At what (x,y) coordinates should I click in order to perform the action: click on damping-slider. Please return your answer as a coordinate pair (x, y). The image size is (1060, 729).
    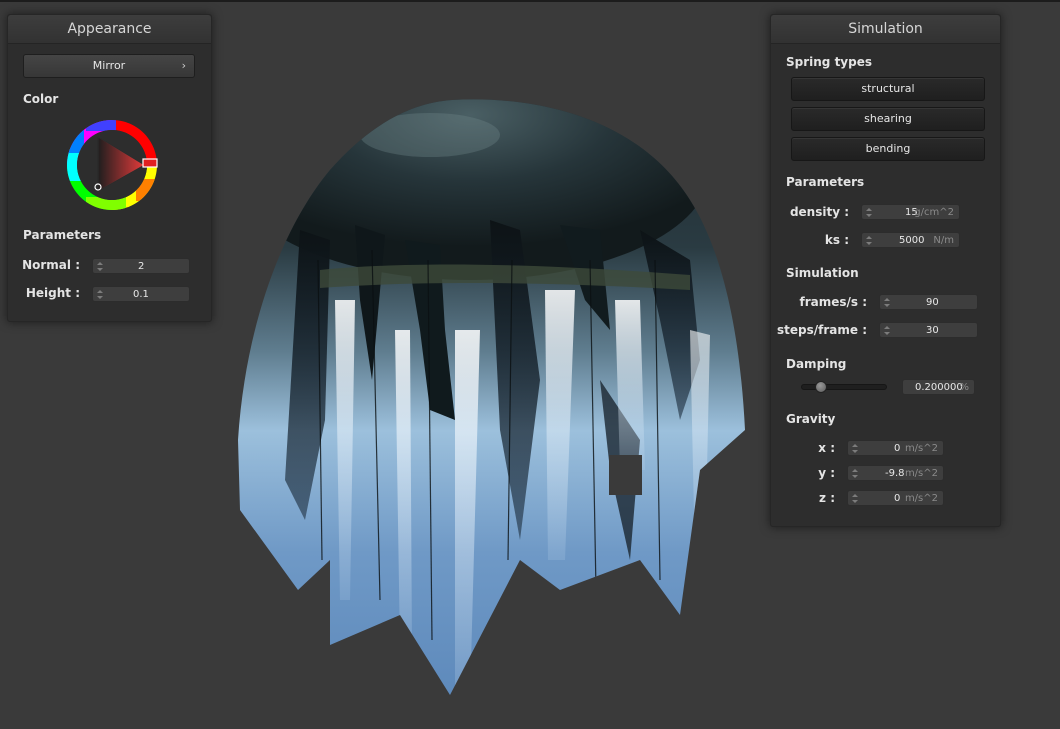
    Looking at the image, I should click on (844, 387).